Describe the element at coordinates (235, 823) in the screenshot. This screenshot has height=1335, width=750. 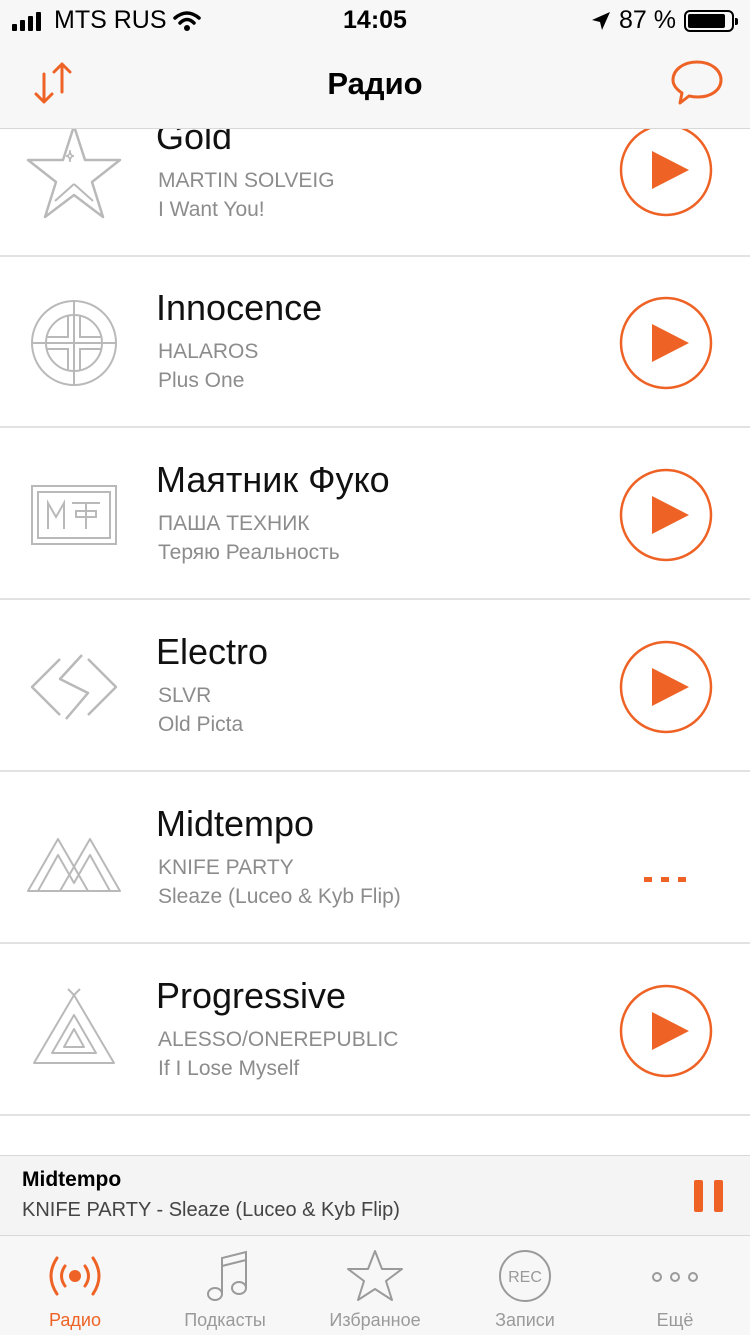
I see `station-name: Midtempo` at that location.